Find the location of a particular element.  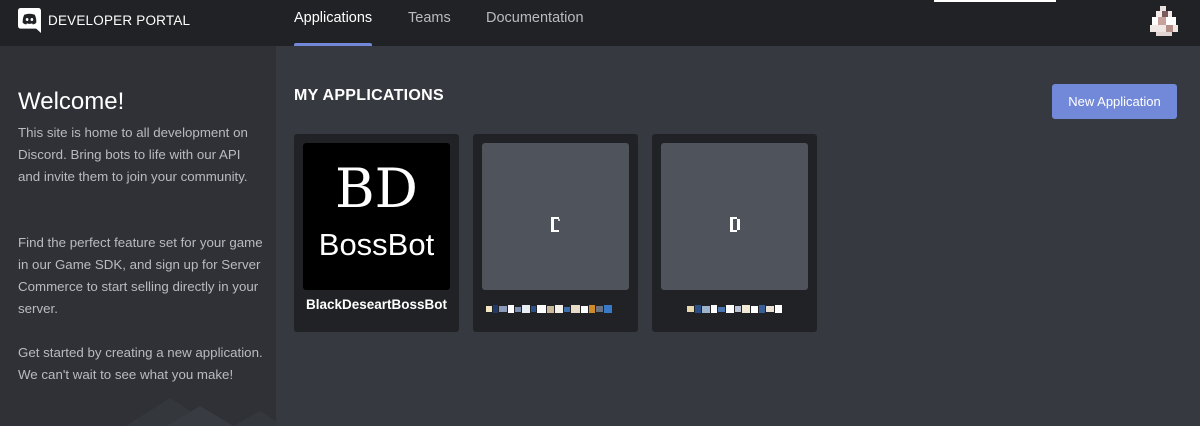

decorative-background-shape is located at coordinates (200, 412).